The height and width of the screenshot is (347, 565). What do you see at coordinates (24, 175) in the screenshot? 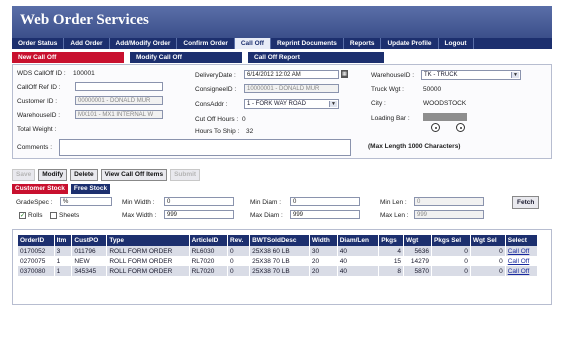
I see `save-button: Save` at bounding box center [24, 175].